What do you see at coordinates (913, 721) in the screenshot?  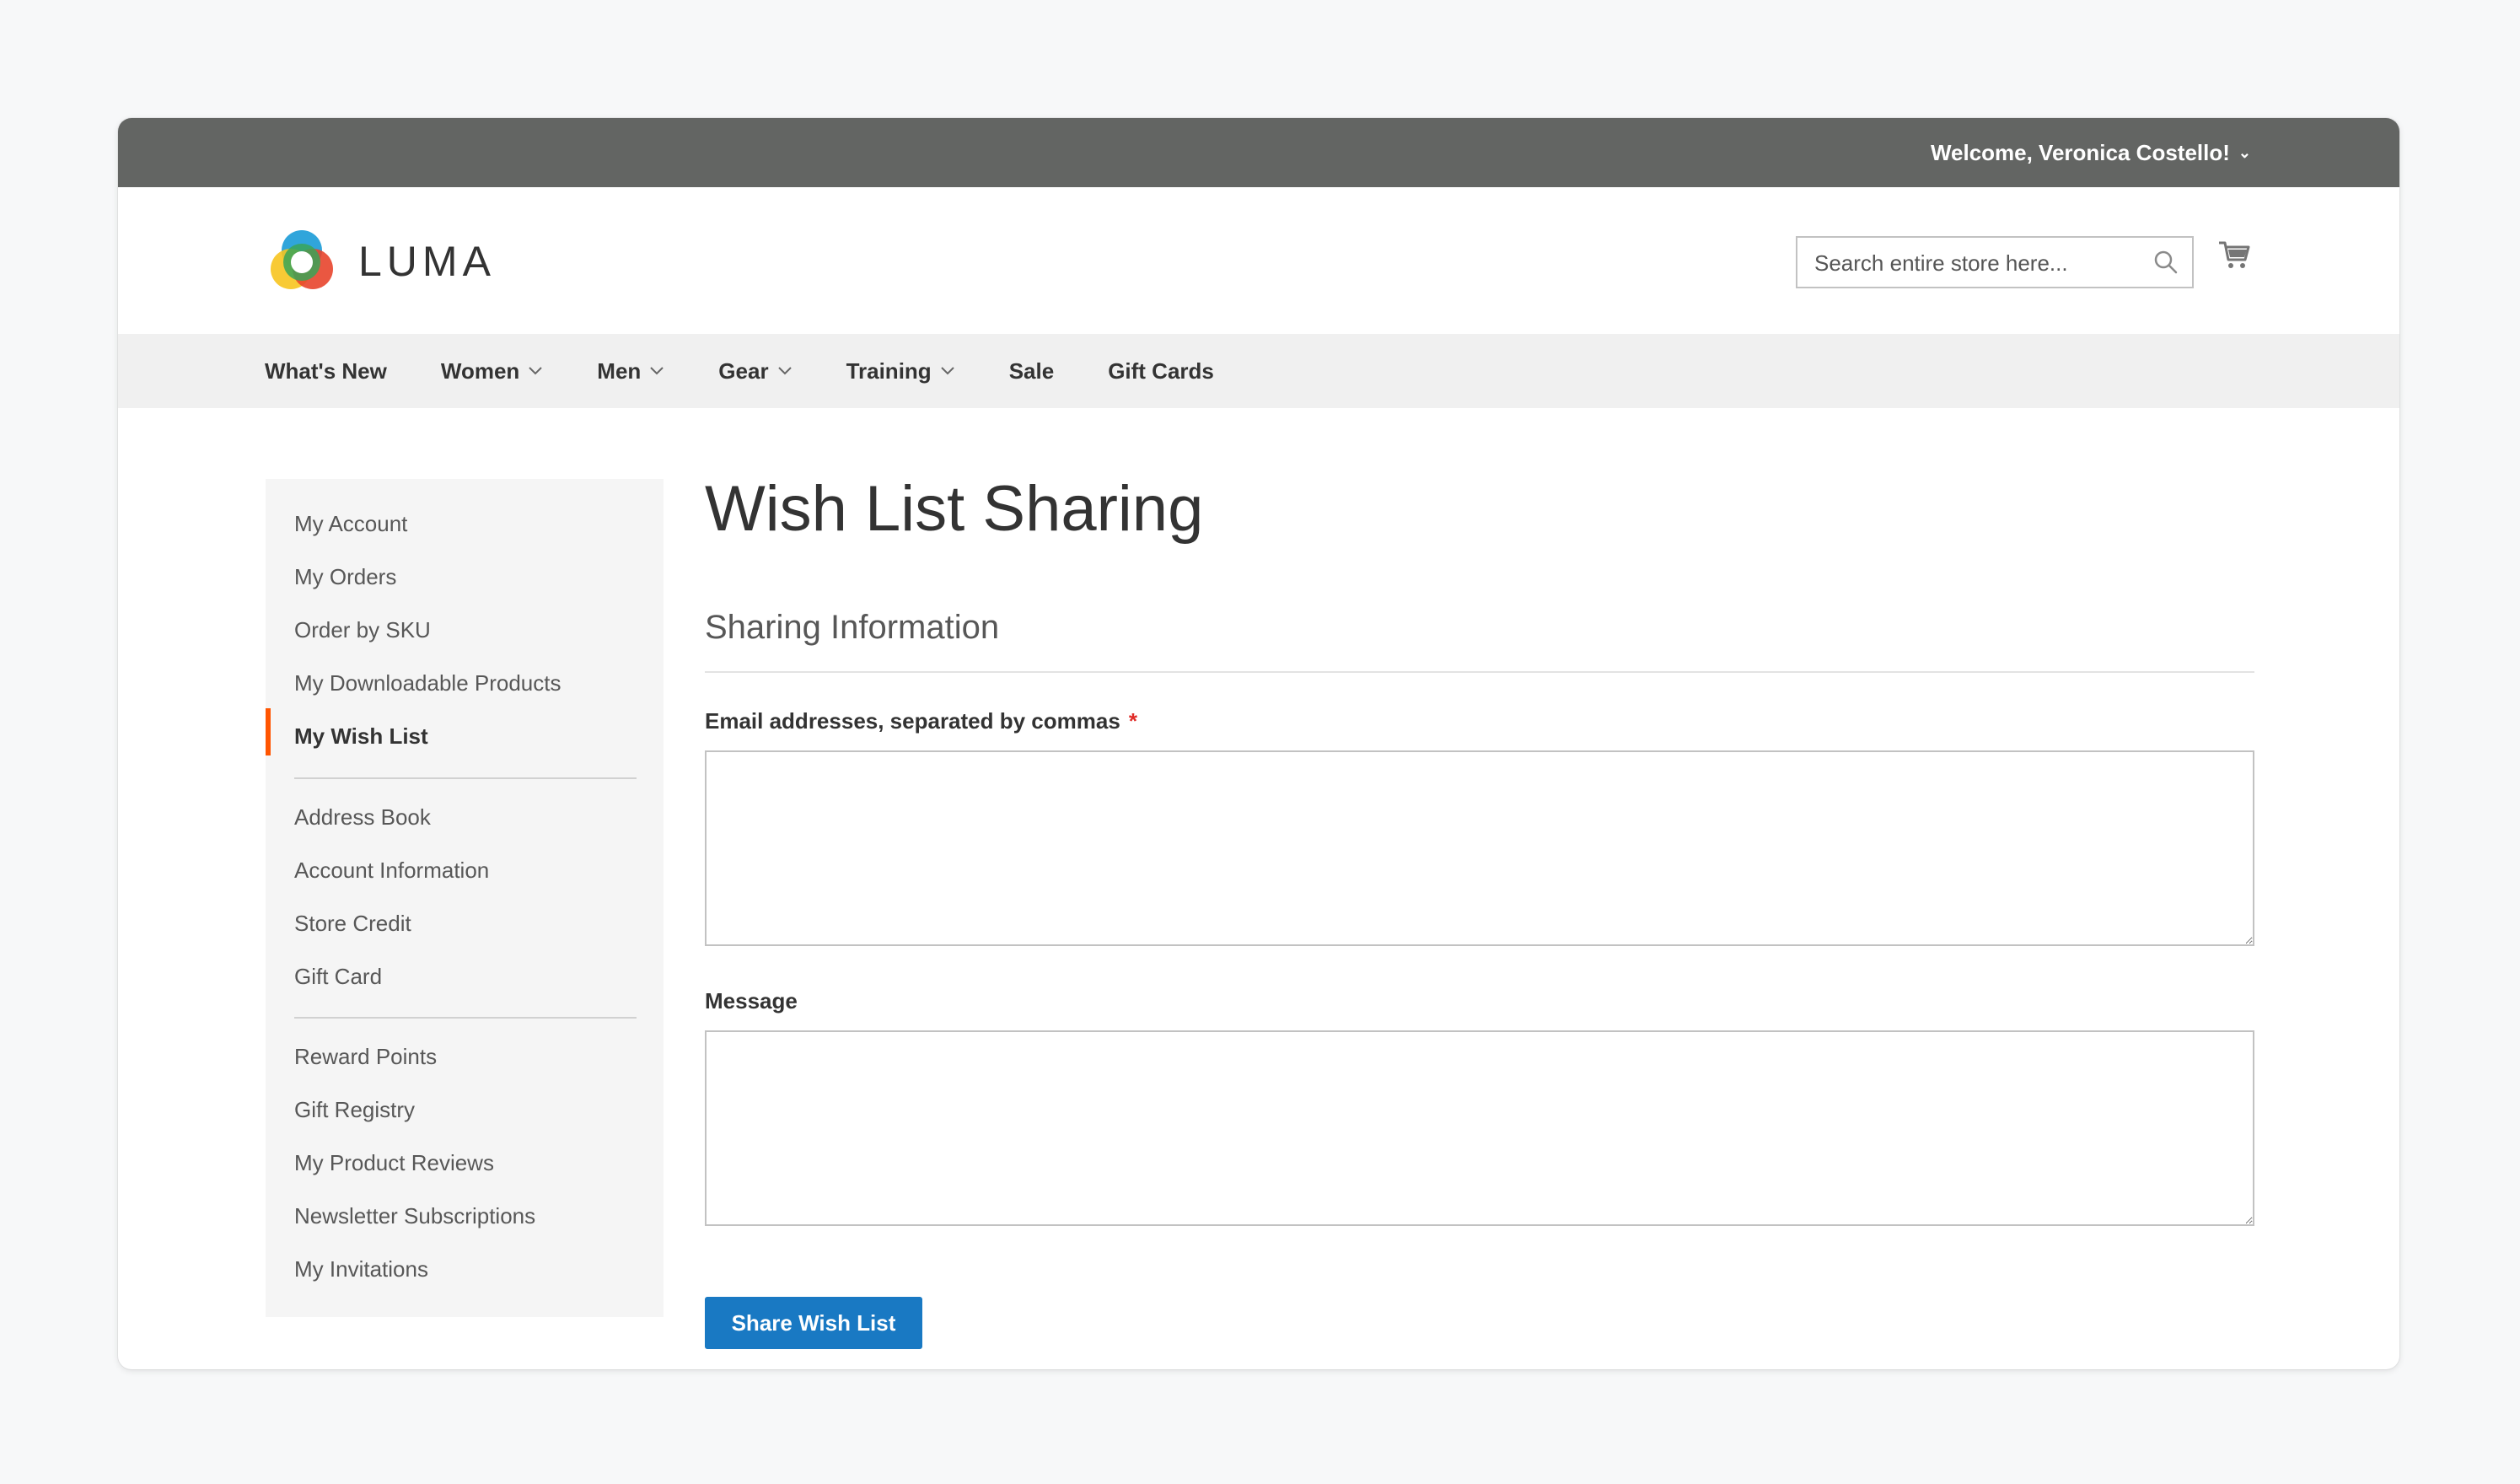 I see `email-label-text: Email addresses, separated by commas` at bounding box center [913, 721].